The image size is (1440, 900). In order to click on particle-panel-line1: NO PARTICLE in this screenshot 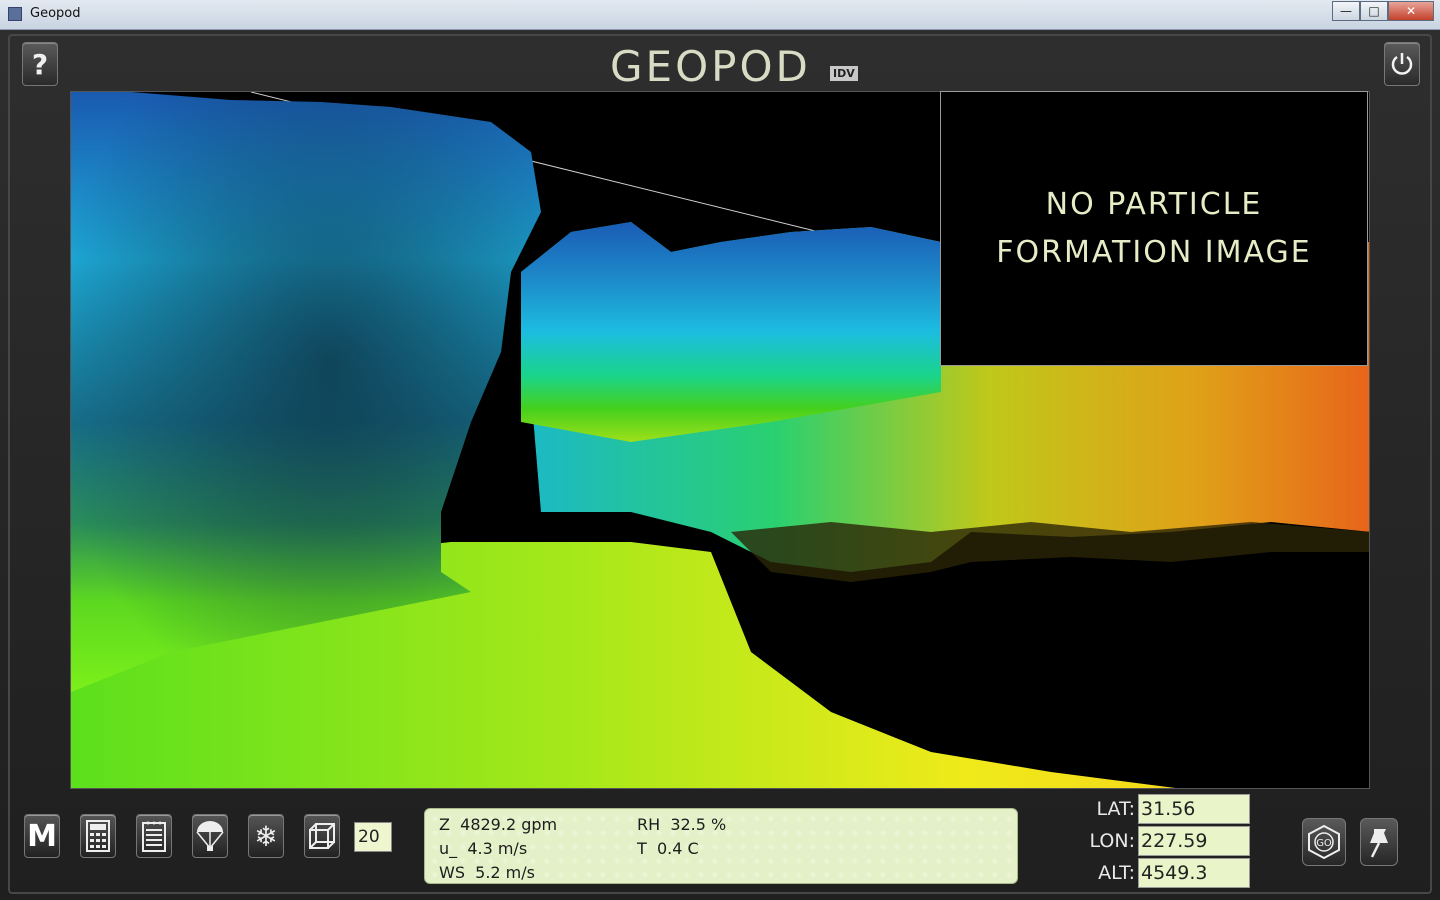, I will do `click(1154, 204)`.